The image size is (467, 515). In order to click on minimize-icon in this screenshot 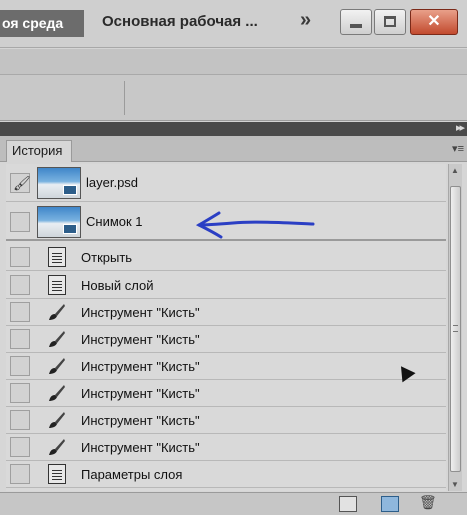, I will do `click(356, 26)`.